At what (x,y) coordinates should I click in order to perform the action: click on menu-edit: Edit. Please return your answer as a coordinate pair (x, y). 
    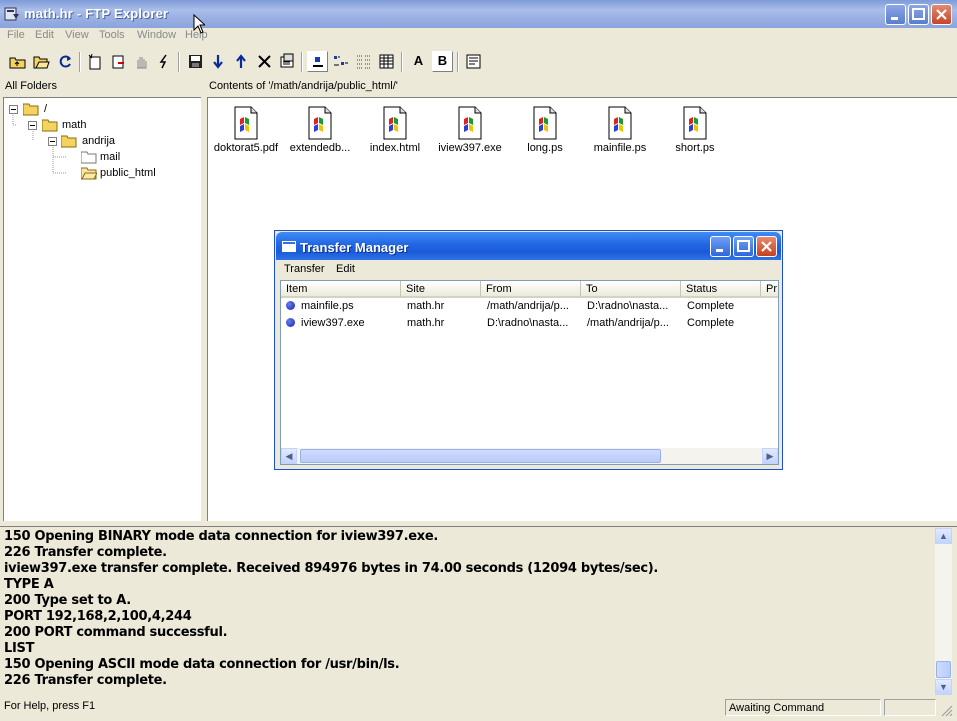
    Looking at the image, I should click on (44, 35).